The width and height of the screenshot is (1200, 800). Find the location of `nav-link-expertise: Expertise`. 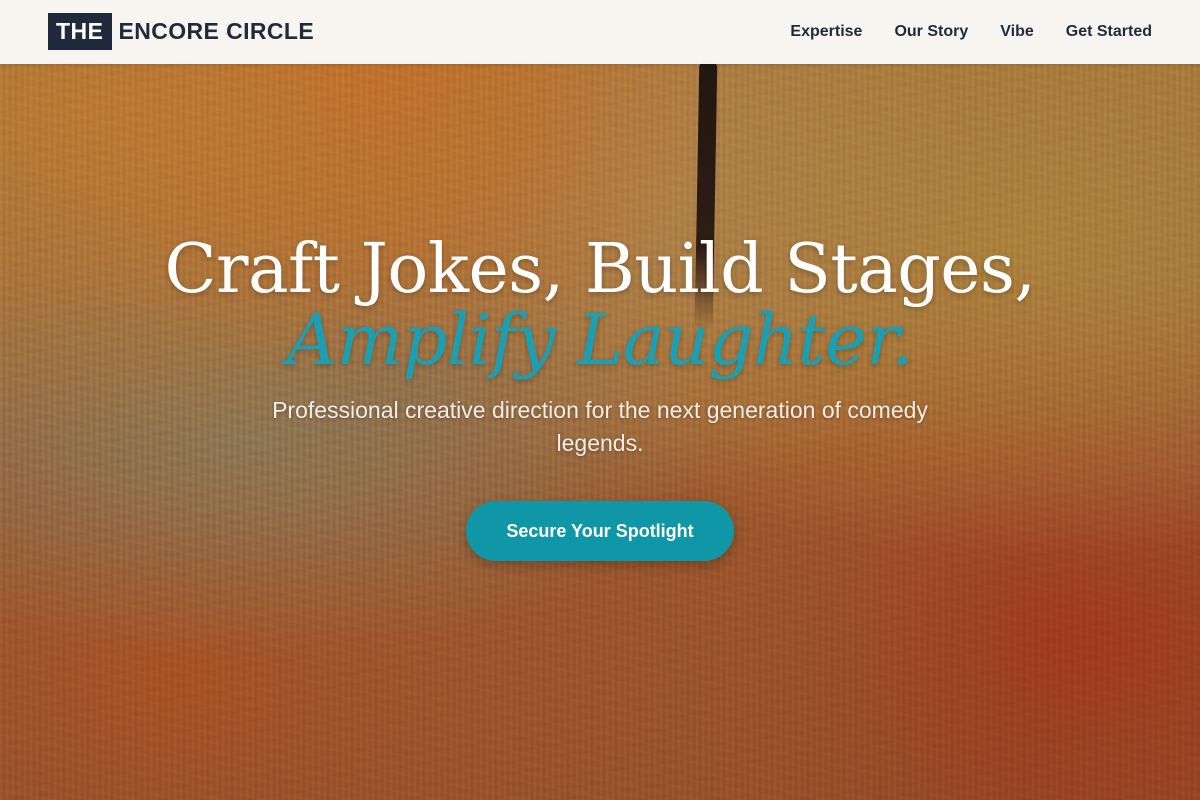

nav-link-expertise: Expertise is located at coordinates (826, 32).